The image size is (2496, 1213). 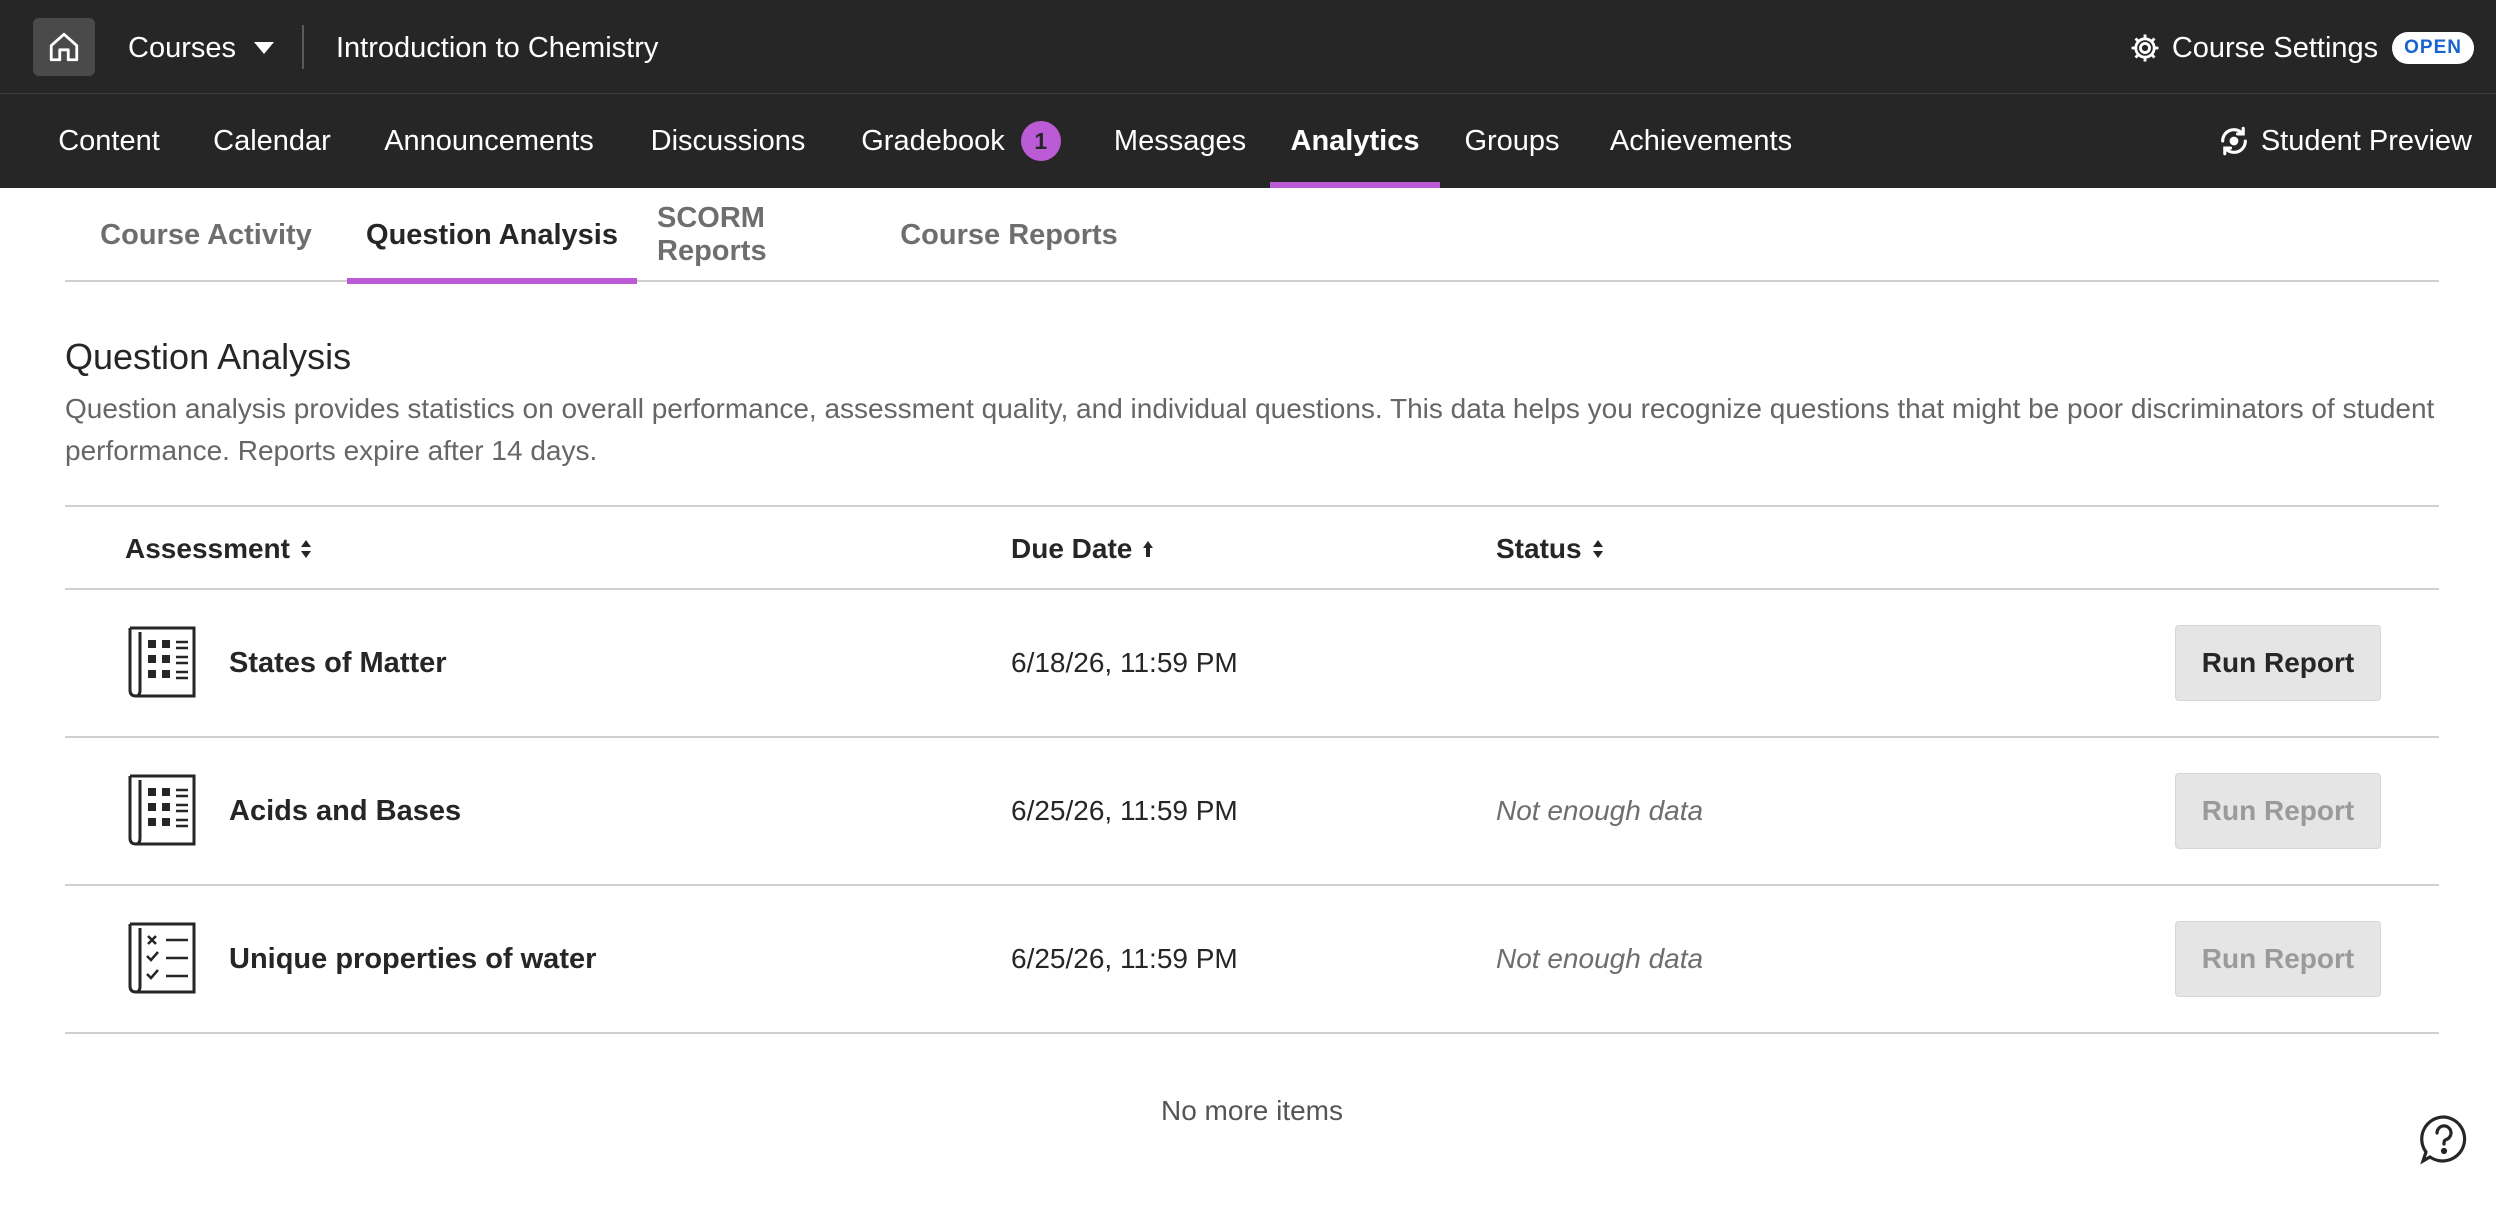 I want to click on column-status-label: Status, so click(x=1539, y=548).